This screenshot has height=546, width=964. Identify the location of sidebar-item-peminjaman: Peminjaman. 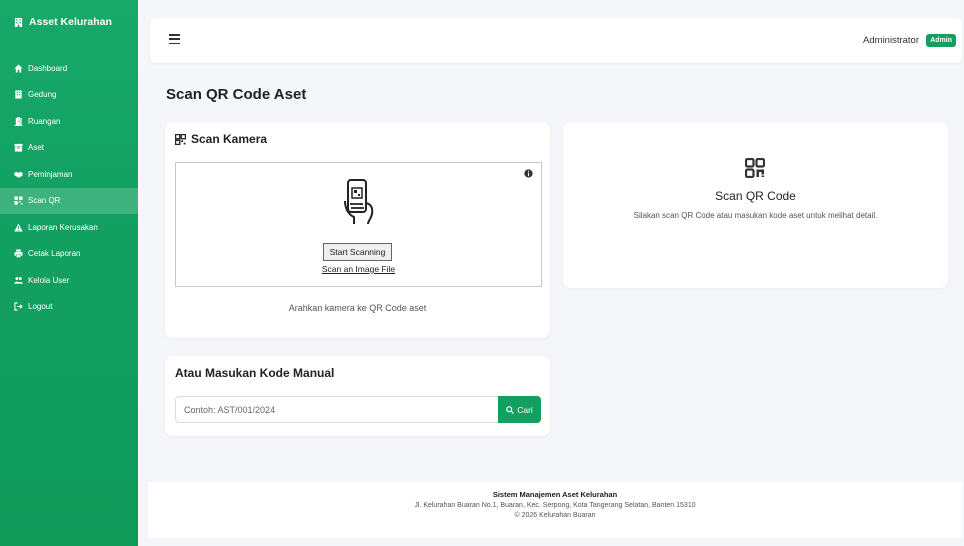
(69, 174).